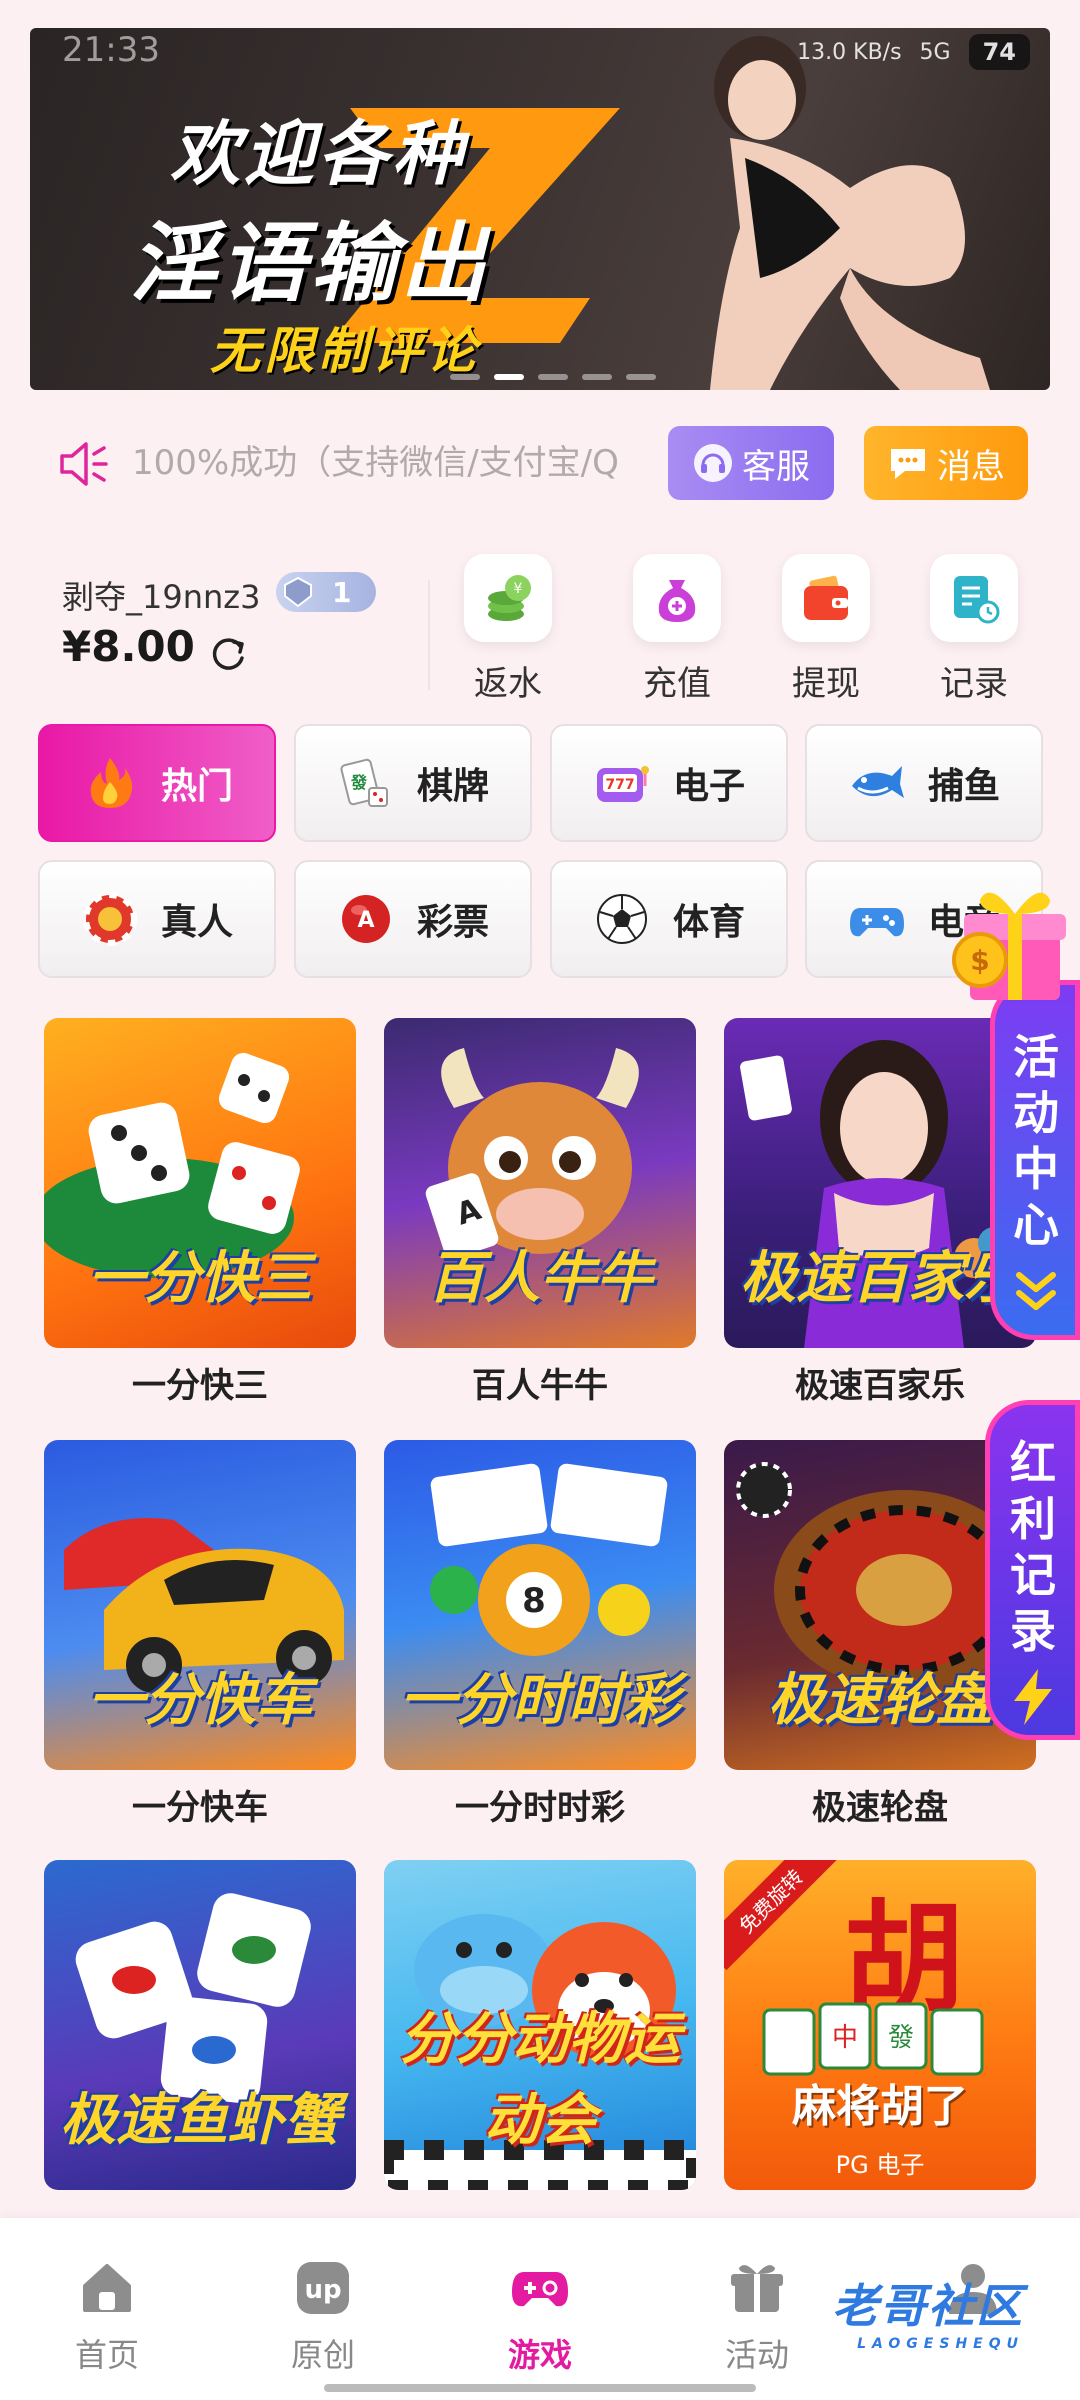 This screenshot has height=2400, width=1080. Describe the element at coordinates (200, 2120) in the screenshot. I see `game-art-title: 极速鱼虾蟹` at that location.